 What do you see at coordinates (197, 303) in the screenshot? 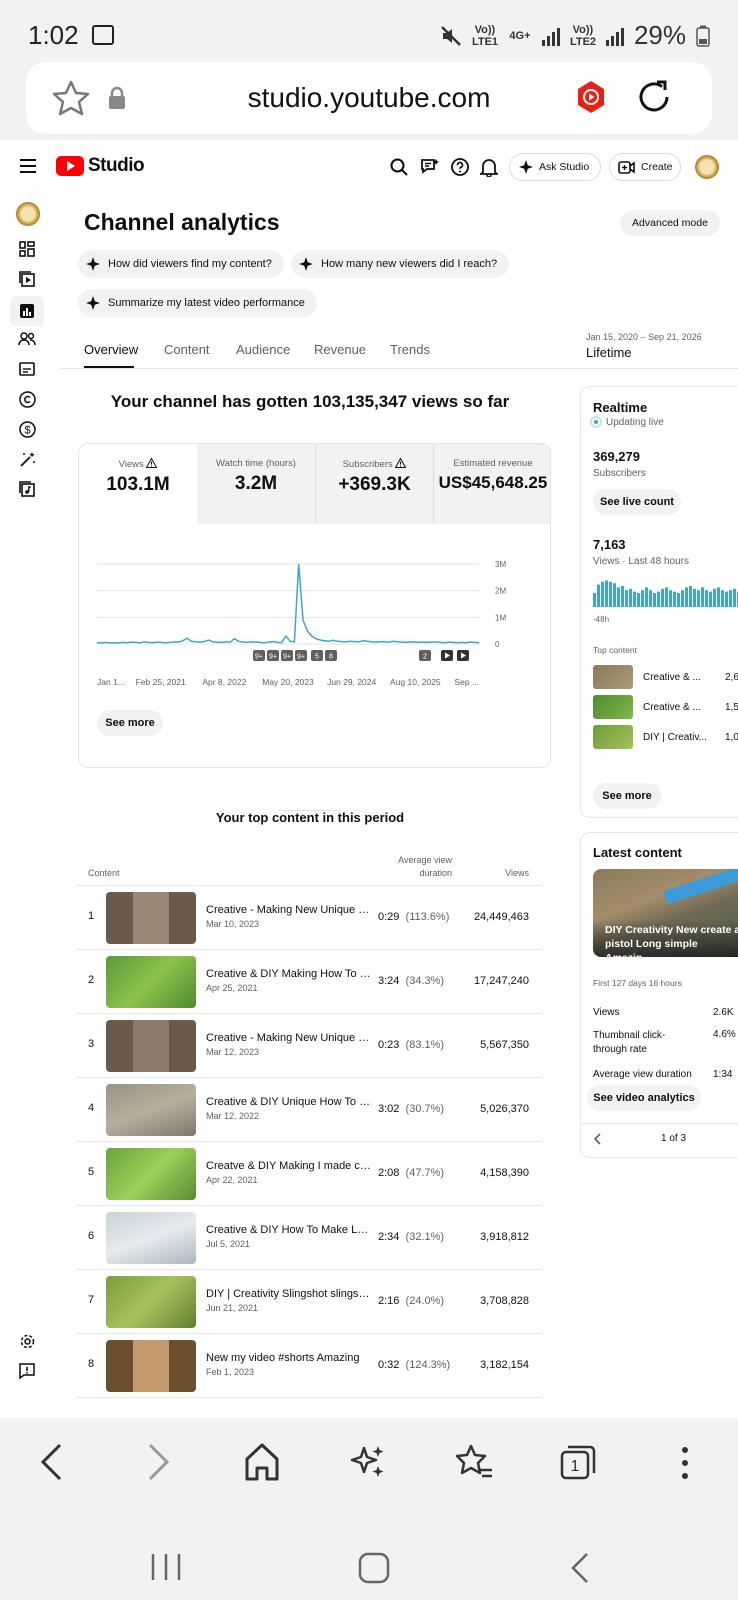
I see `suggestion-chip: Summarize my latest video performance` at bounding box center [197, 303].